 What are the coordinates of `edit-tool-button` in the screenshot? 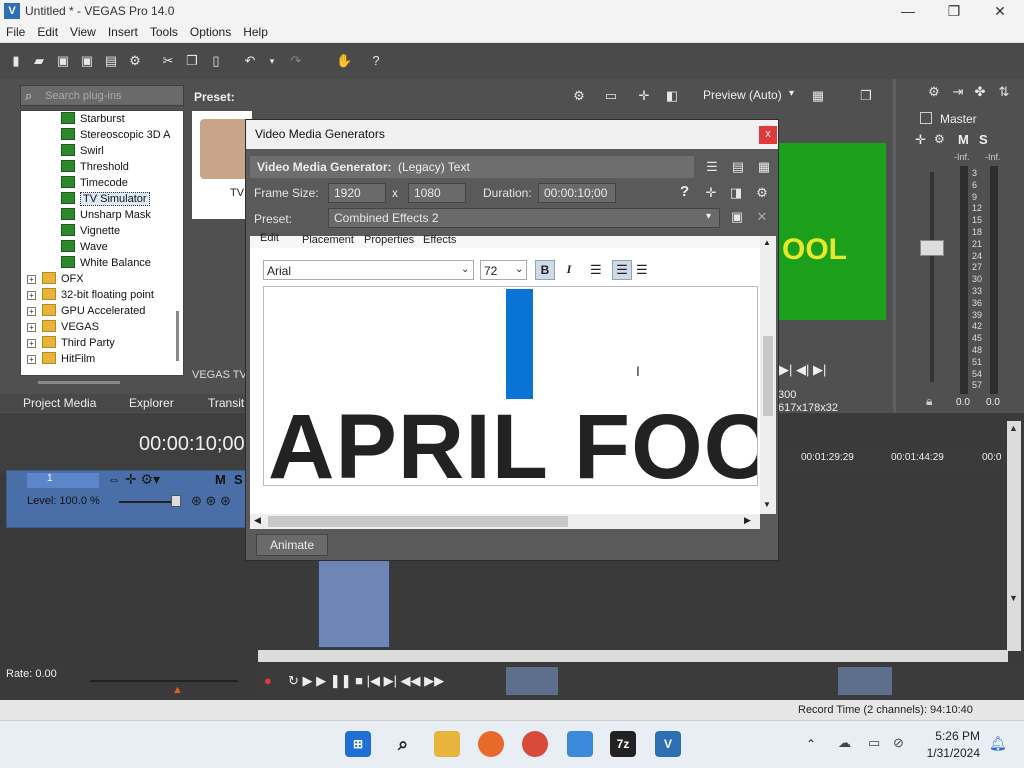 It's located at (532, 681).